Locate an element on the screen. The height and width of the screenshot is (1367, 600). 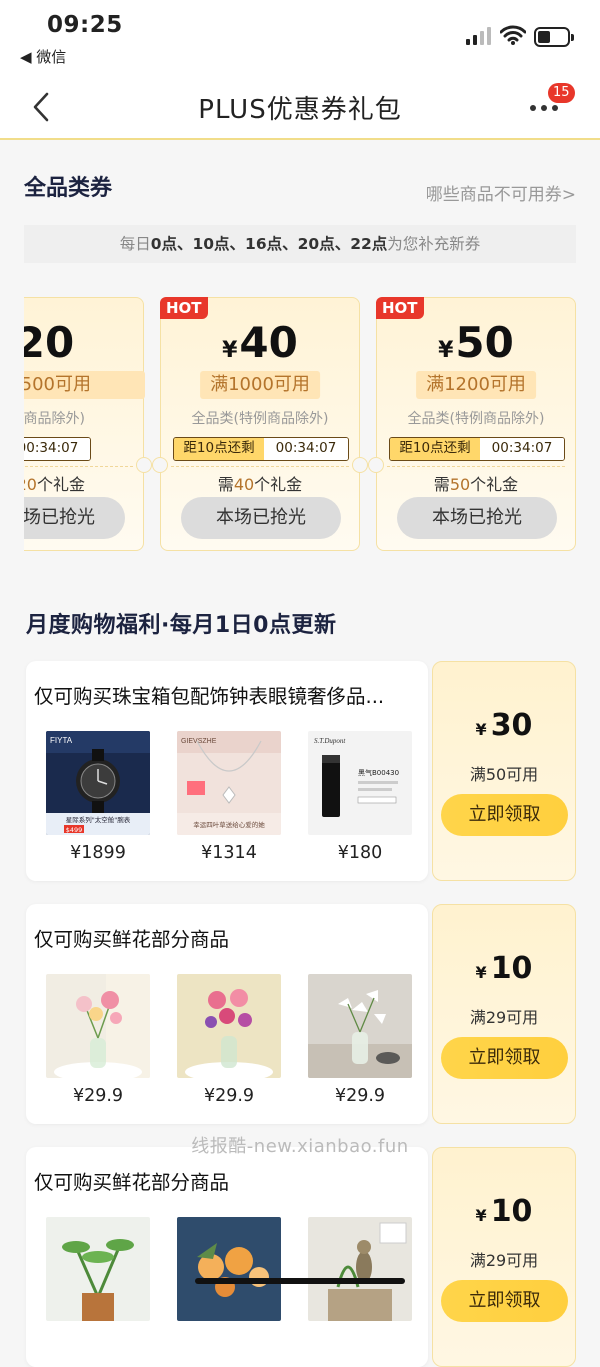
brand-text: FIYTA is located at coordinates (61, 740).